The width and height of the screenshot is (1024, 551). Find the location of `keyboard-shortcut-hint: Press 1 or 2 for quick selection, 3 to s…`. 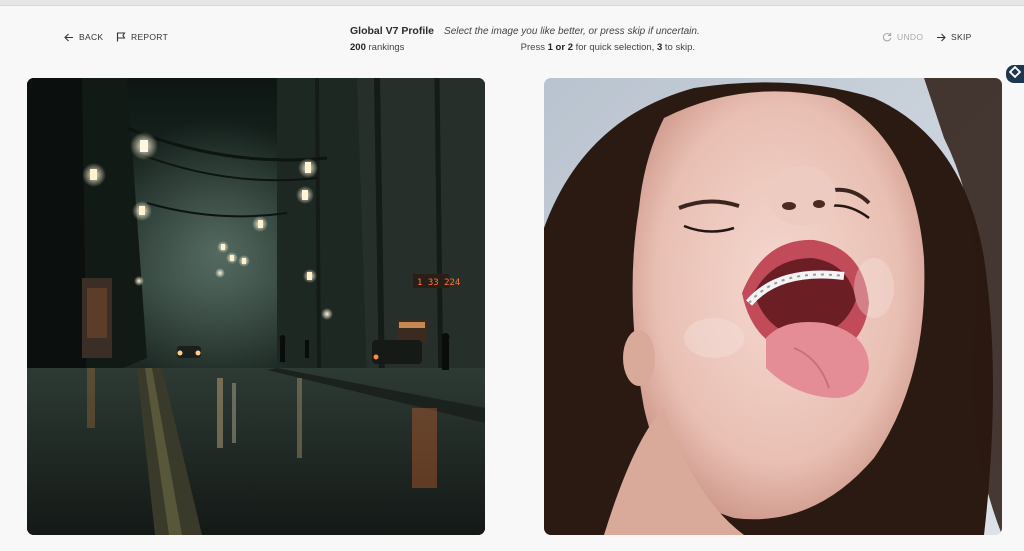

keyboard-shortcut-hint: Press 1 or 2 for quick selection, 3 to s… is located at coordinates (608, 47).